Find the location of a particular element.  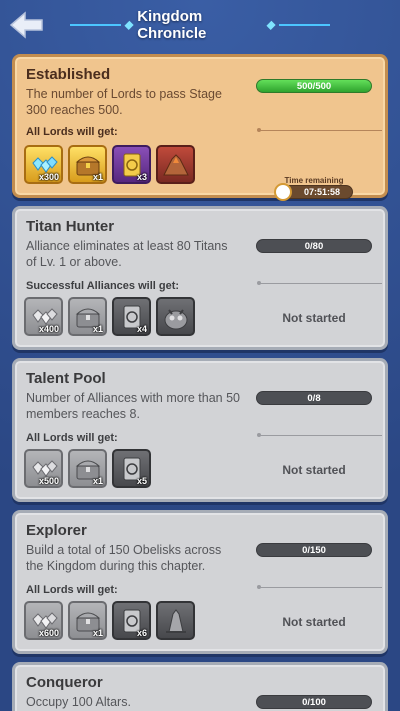

title-diamond-right is located at coordinates (271, 25).